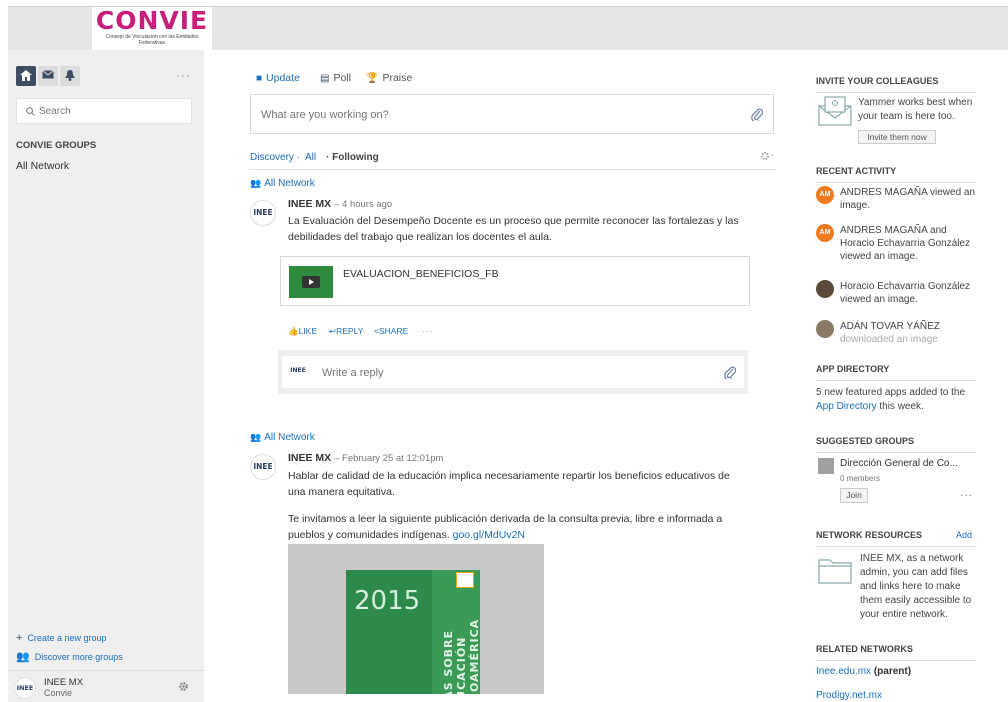 The image size is (1008, 702). I want to click on discover-groups-link: 👥 Discover more groups, so click(69, 656).